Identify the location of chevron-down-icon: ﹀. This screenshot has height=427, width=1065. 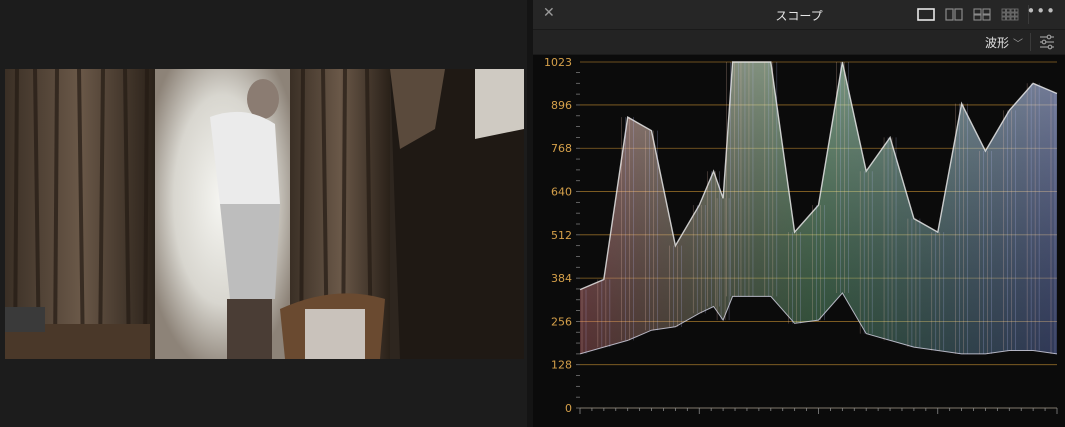
(1018, 44).